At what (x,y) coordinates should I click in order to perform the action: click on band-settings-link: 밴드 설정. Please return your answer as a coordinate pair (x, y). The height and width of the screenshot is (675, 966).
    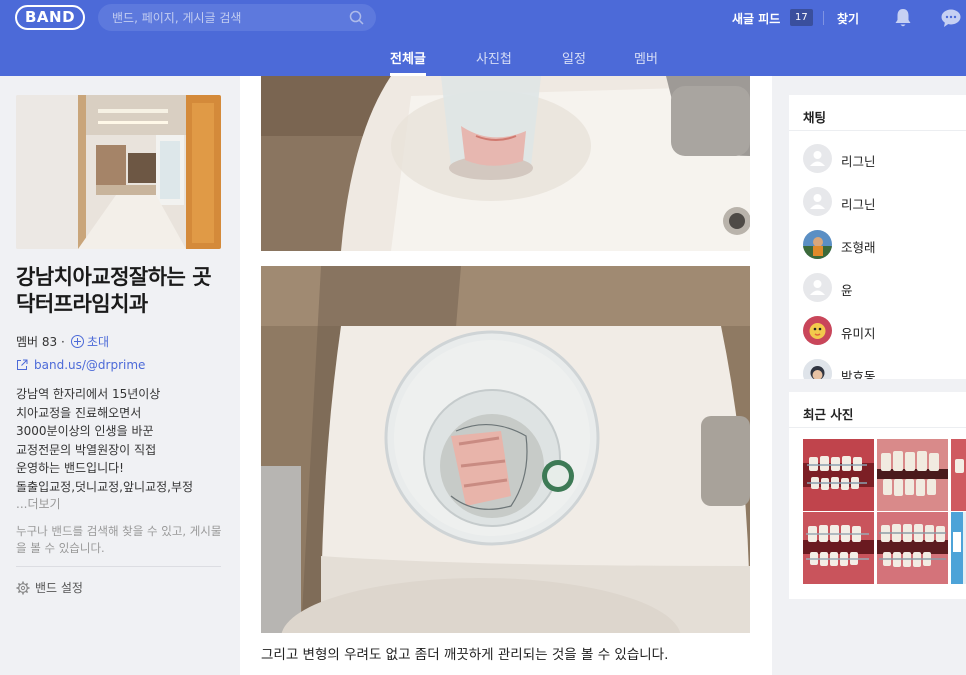
    Looking at the image, I should click on (49, 587).